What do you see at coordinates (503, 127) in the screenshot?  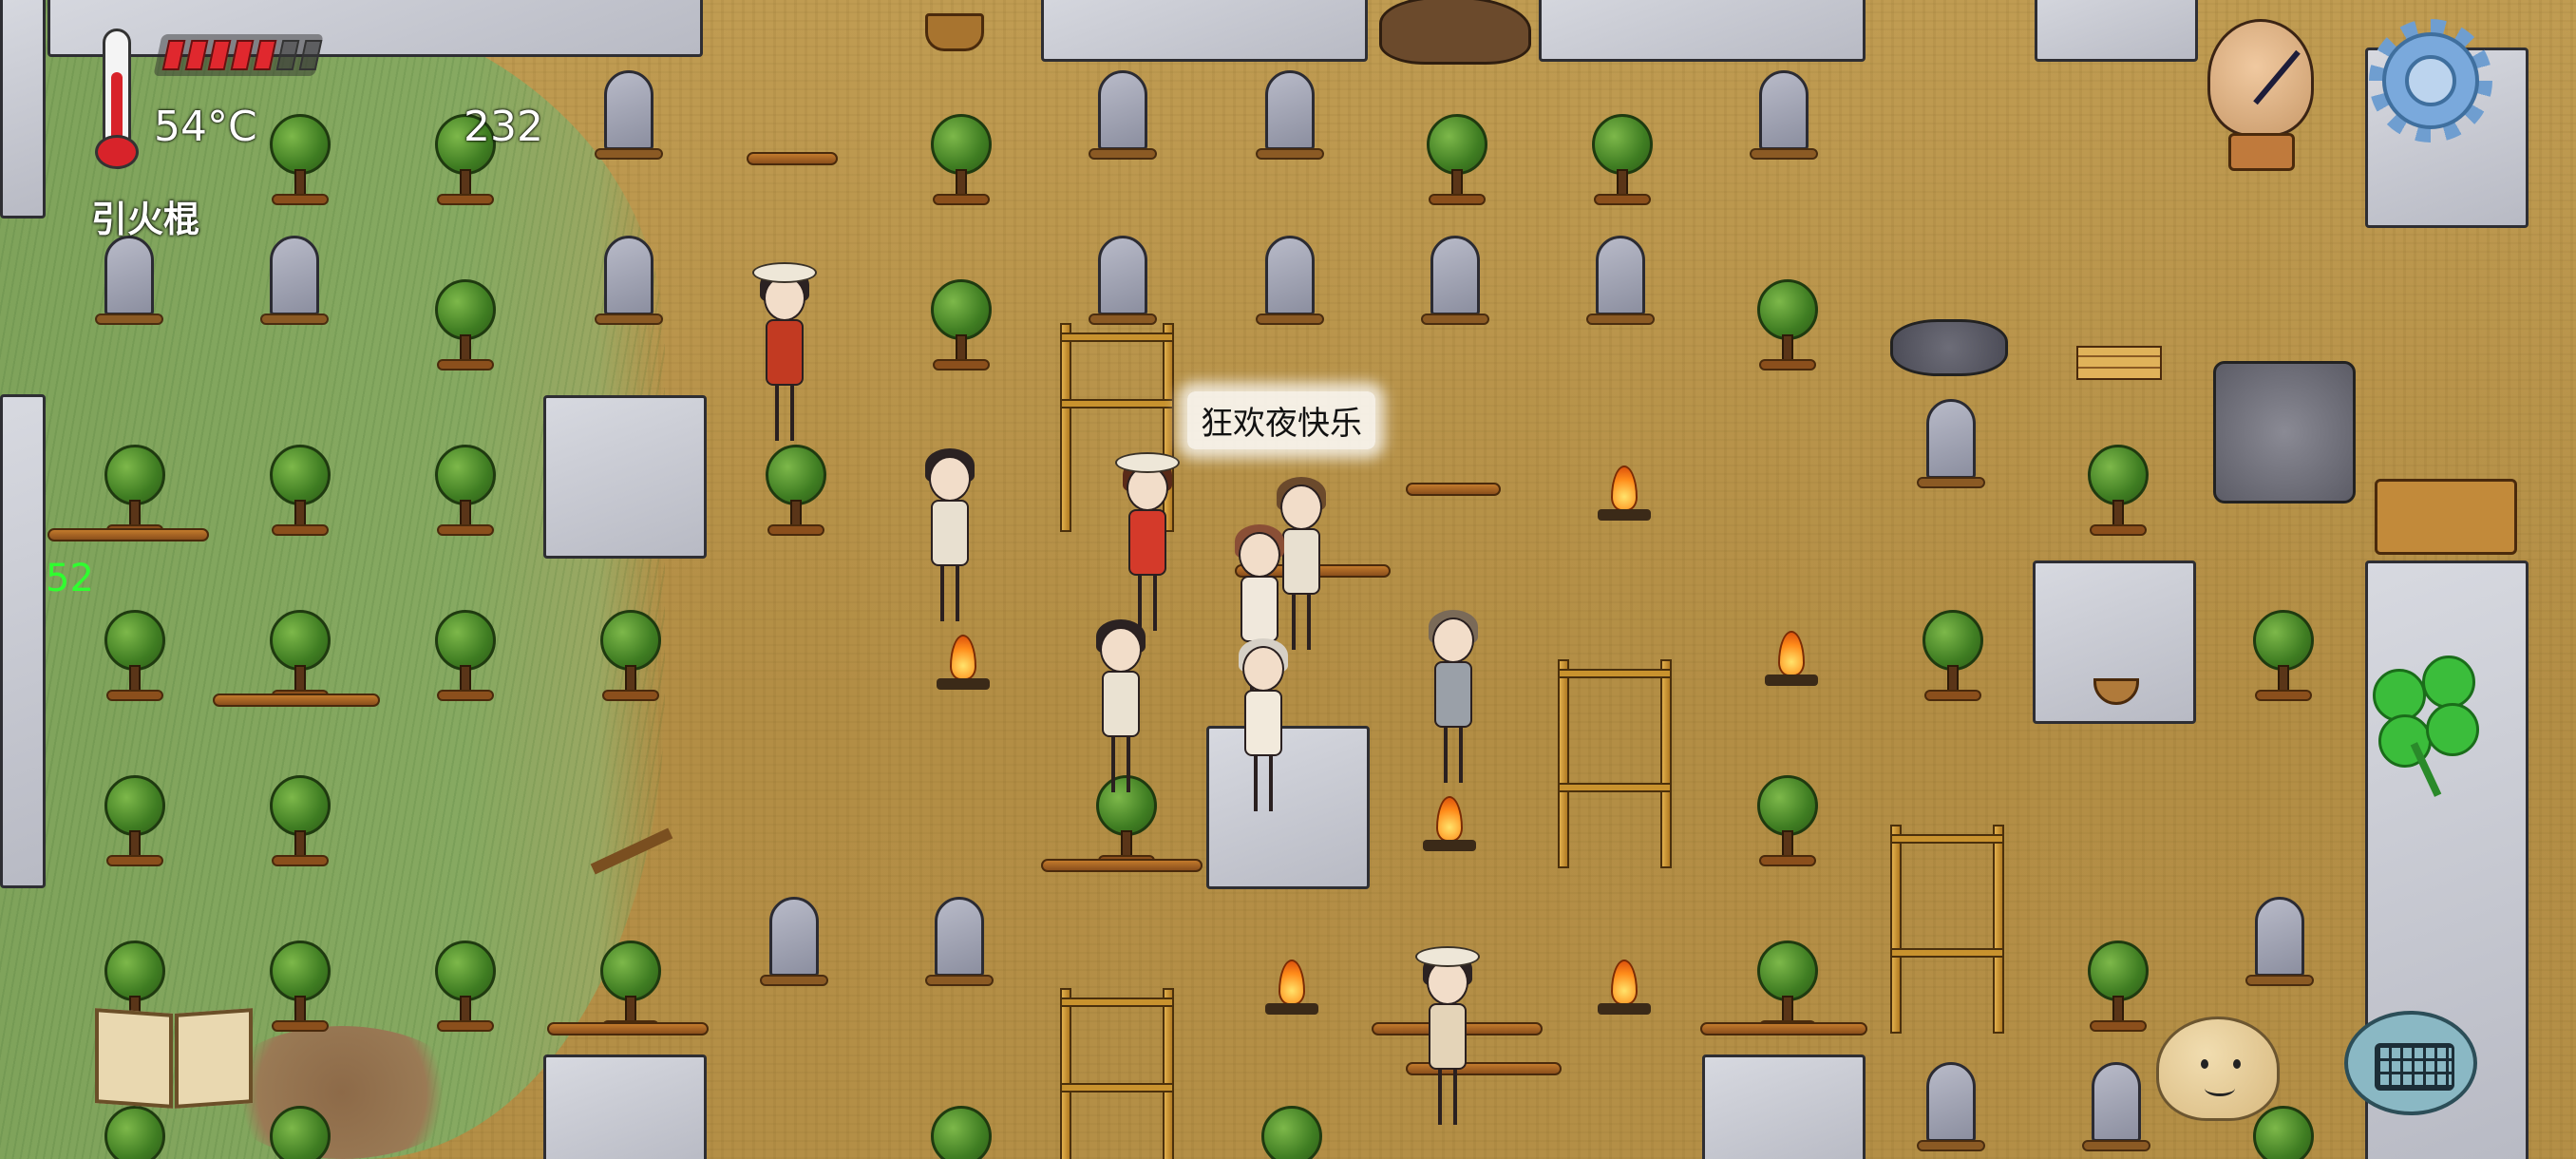 I see `yum-counter: 232` at bounding box center [503, 127].